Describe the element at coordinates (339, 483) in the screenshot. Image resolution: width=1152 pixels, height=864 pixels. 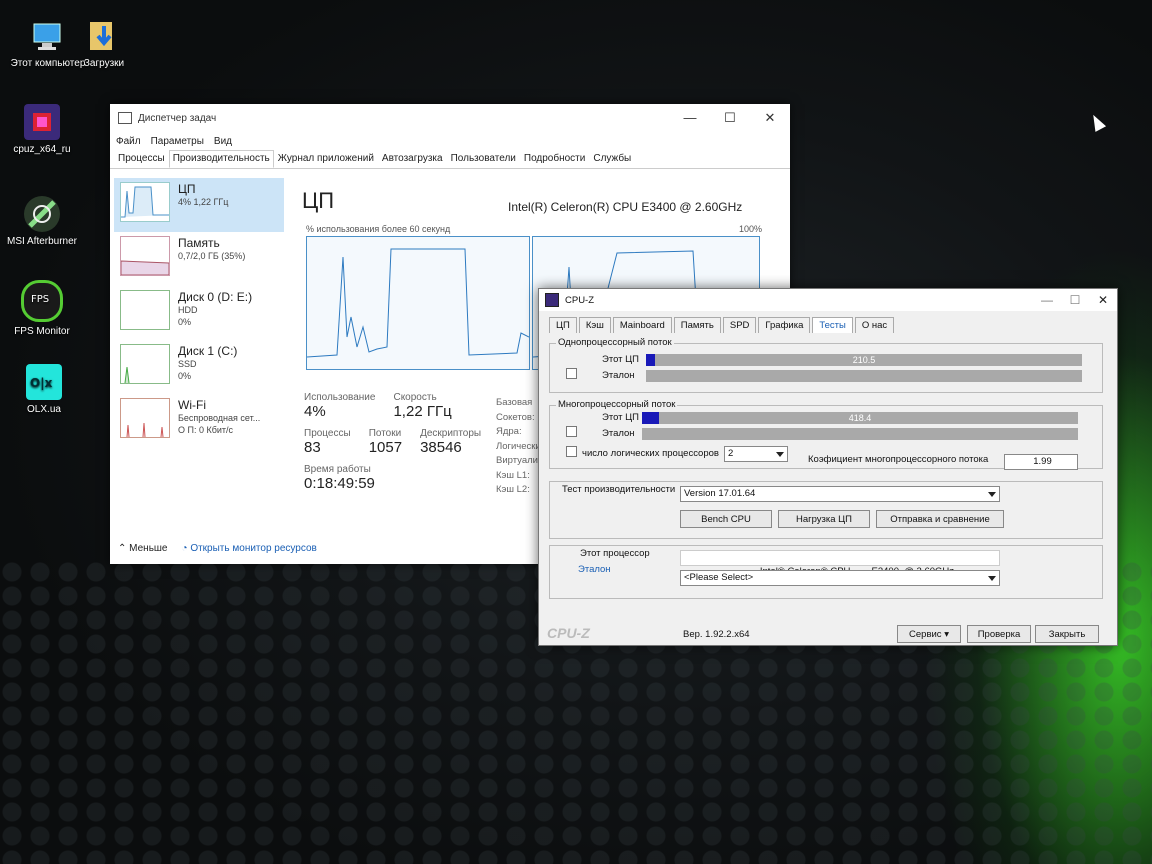
I see `uptime-value: 0:18:49:59` at that location.